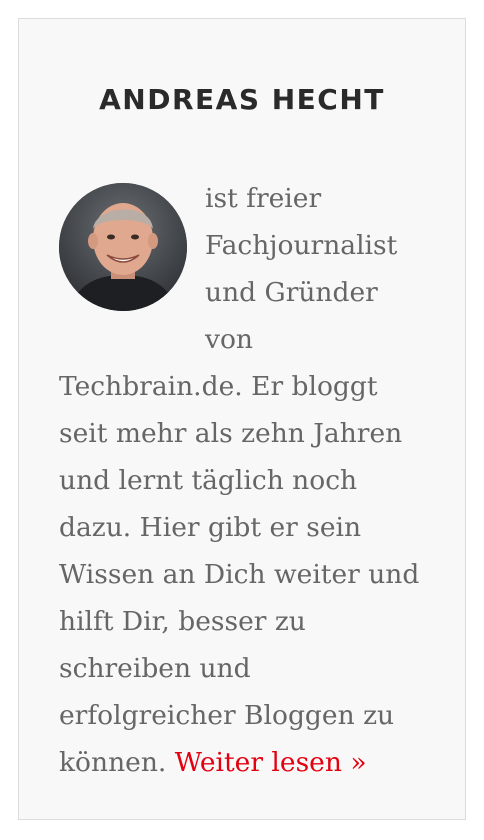 The height and width of the screenshot is (840, 484). What do you see at coordinates (242, 99) in the screenshot?
I see `widget-title: ANDREAS HECHT` at bounding box center [242, 99].